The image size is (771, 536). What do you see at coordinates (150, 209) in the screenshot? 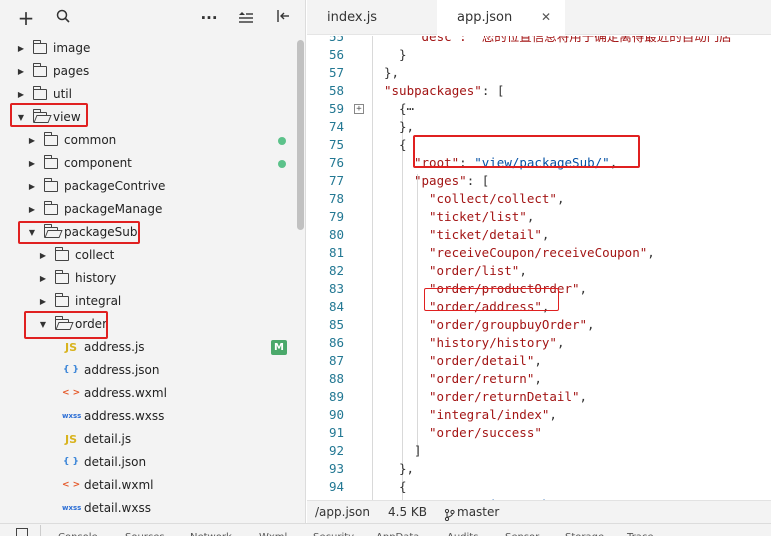
I see `tree-folder: ▶ packageManage` at bounding box center [150, 209].